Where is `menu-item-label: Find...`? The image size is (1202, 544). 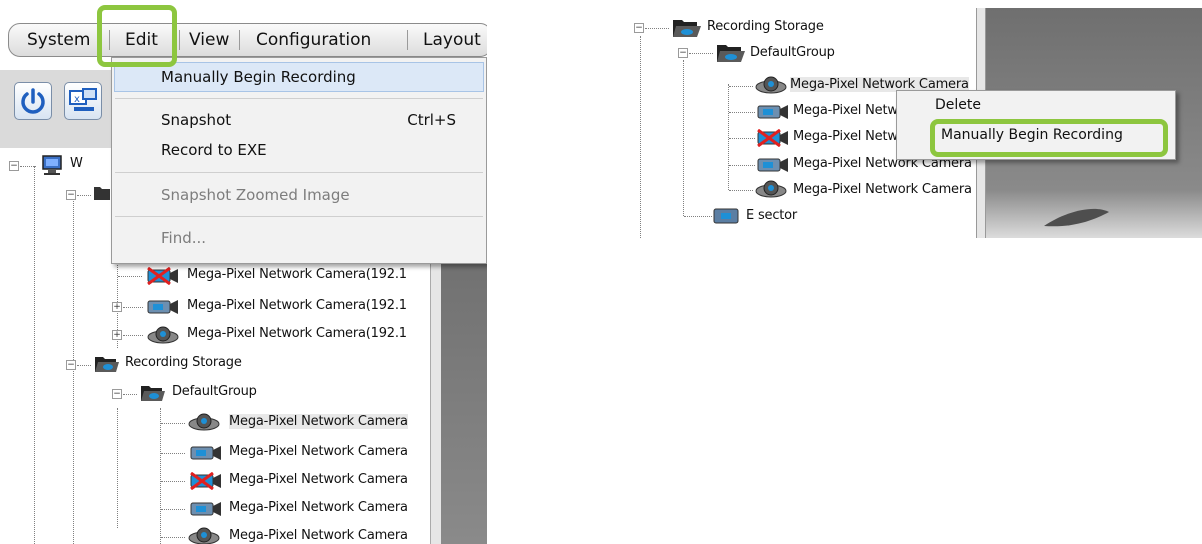 menu-item-label: Find... is located at coordinates (184, 238).